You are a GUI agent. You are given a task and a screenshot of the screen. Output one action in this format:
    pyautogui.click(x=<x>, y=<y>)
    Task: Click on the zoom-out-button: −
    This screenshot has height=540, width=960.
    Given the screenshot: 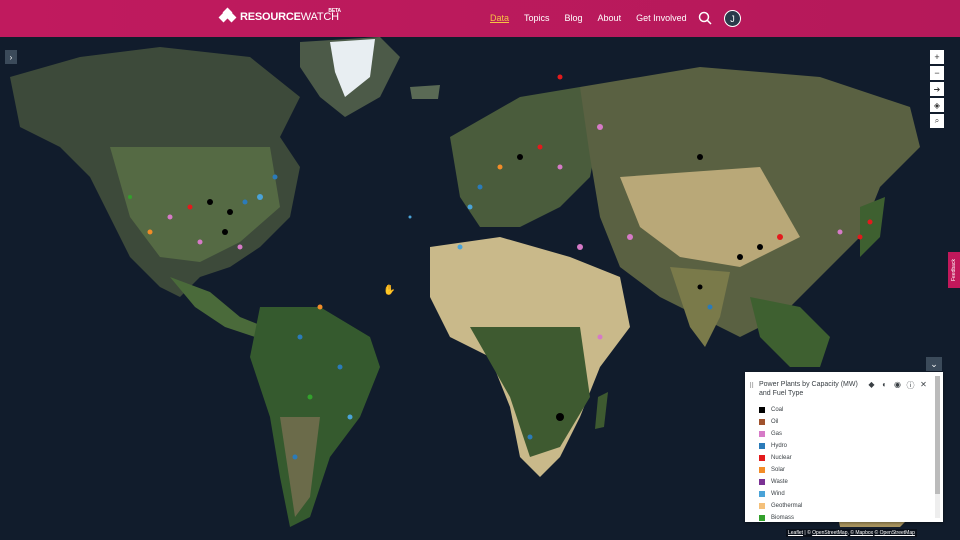 What is the action you would take?
    pyautogui.click(x=937, y=73)
    